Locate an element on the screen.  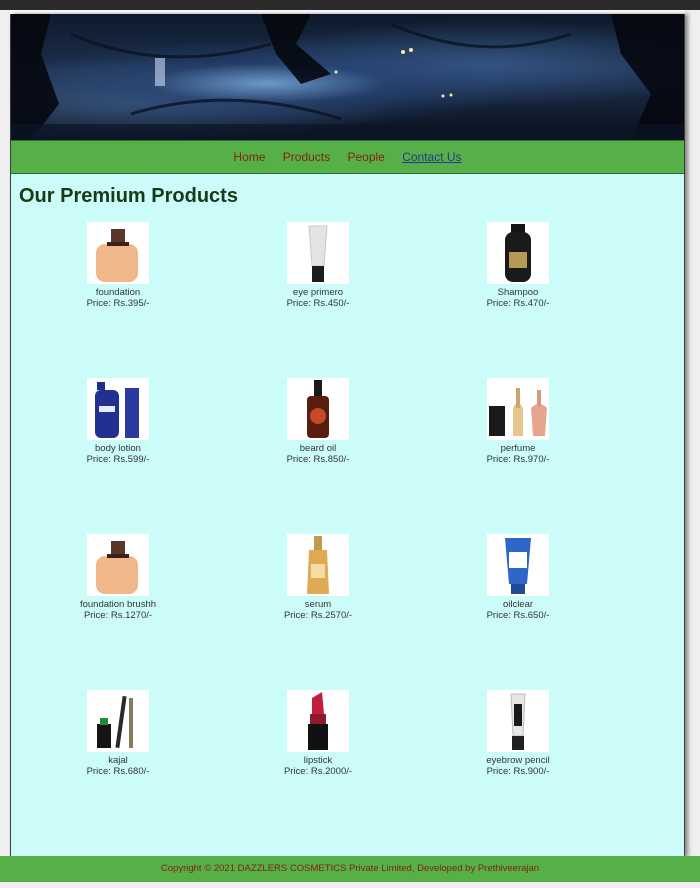
page-left-margin is located at coordinates (5, 433).